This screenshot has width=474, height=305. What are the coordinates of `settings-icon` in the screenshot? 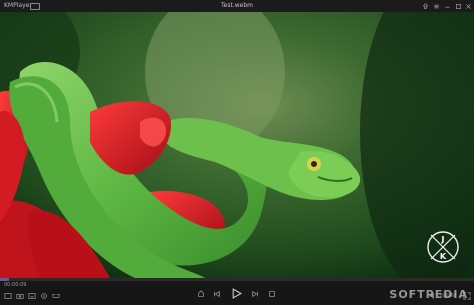 It's located at (43, 295).